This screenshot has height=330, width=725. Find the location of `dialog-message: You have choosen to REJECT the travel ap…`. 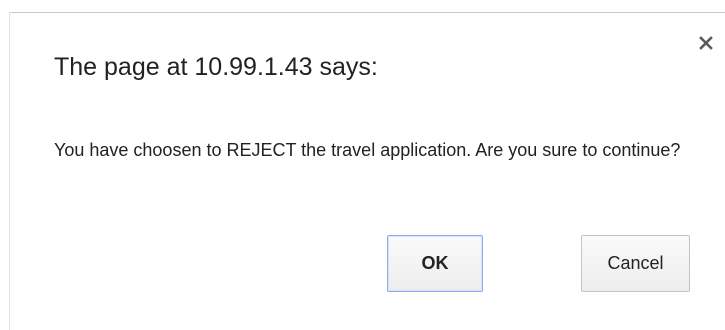

dialog-message: You have choosen to REJECT the travel ap… is located at coordinates (367, 150).